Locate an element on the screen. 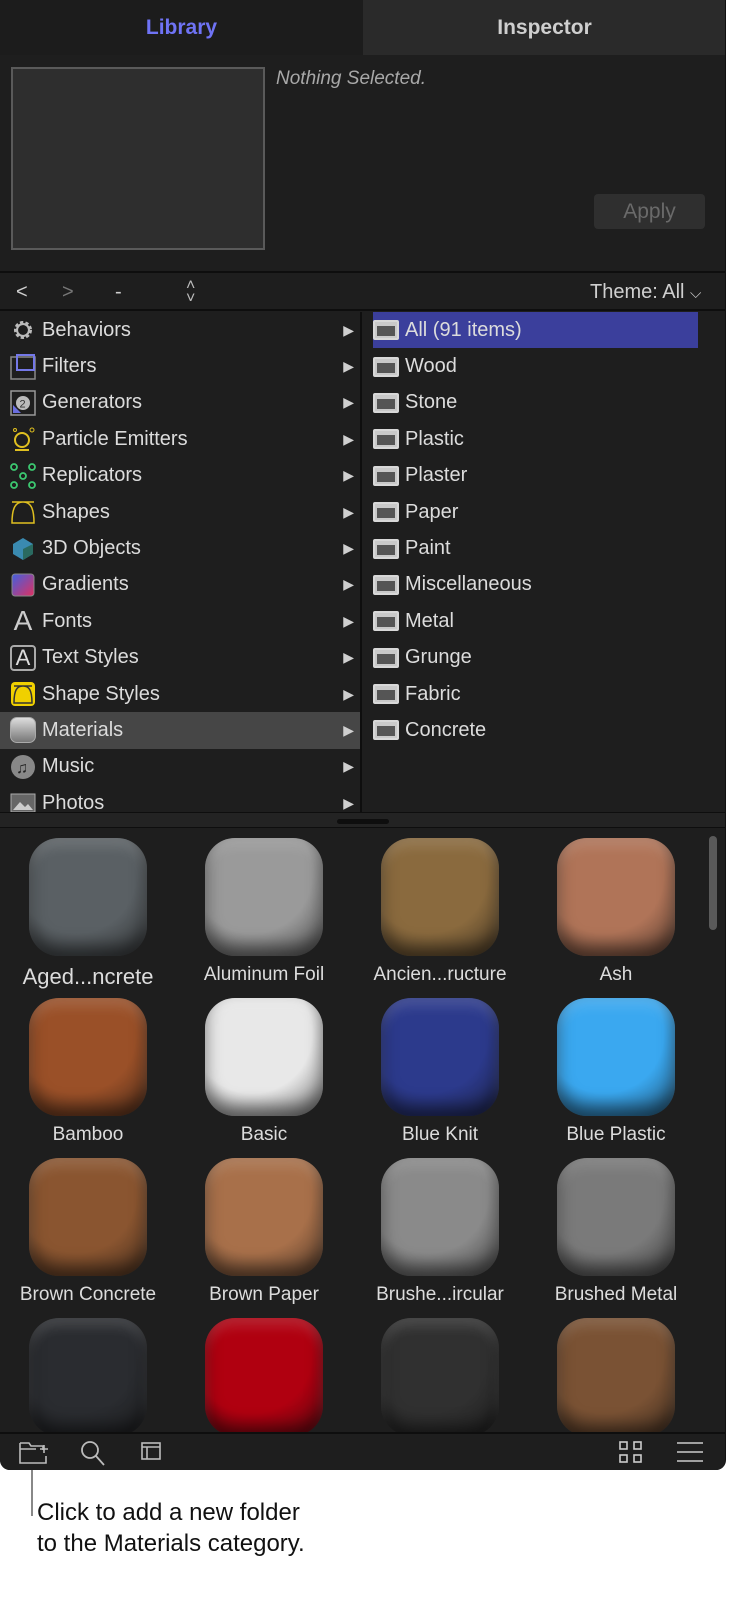 This screenshot has height=1607, width=747. material-item: Aged...ncrete is located at coordinates (88, 918).